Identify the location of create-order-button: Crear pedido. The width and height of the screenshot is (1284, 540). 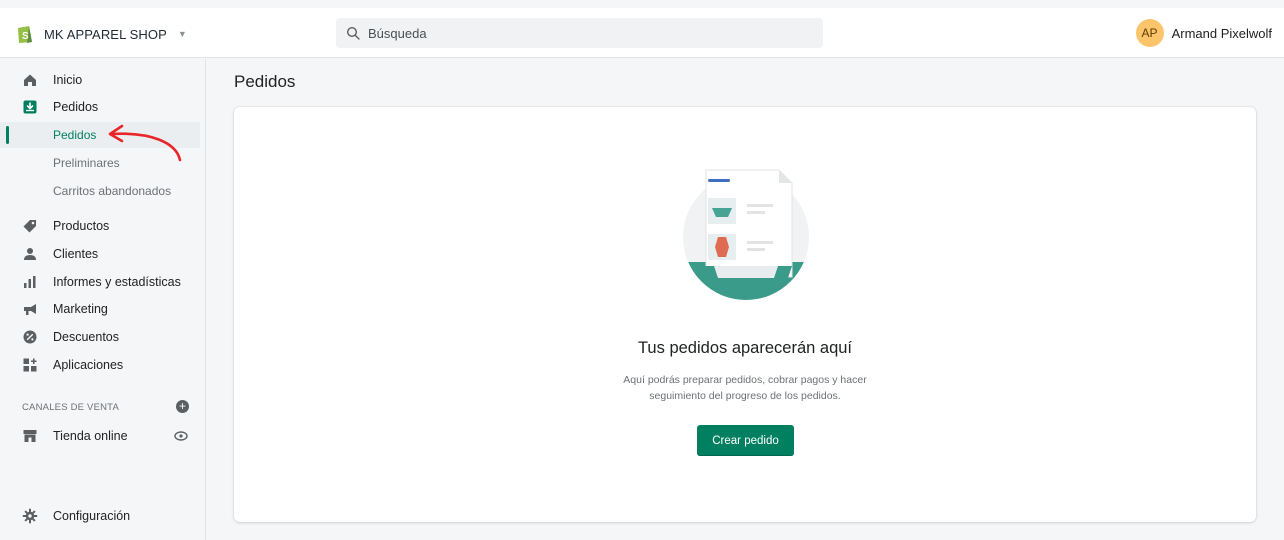
(745, 440).